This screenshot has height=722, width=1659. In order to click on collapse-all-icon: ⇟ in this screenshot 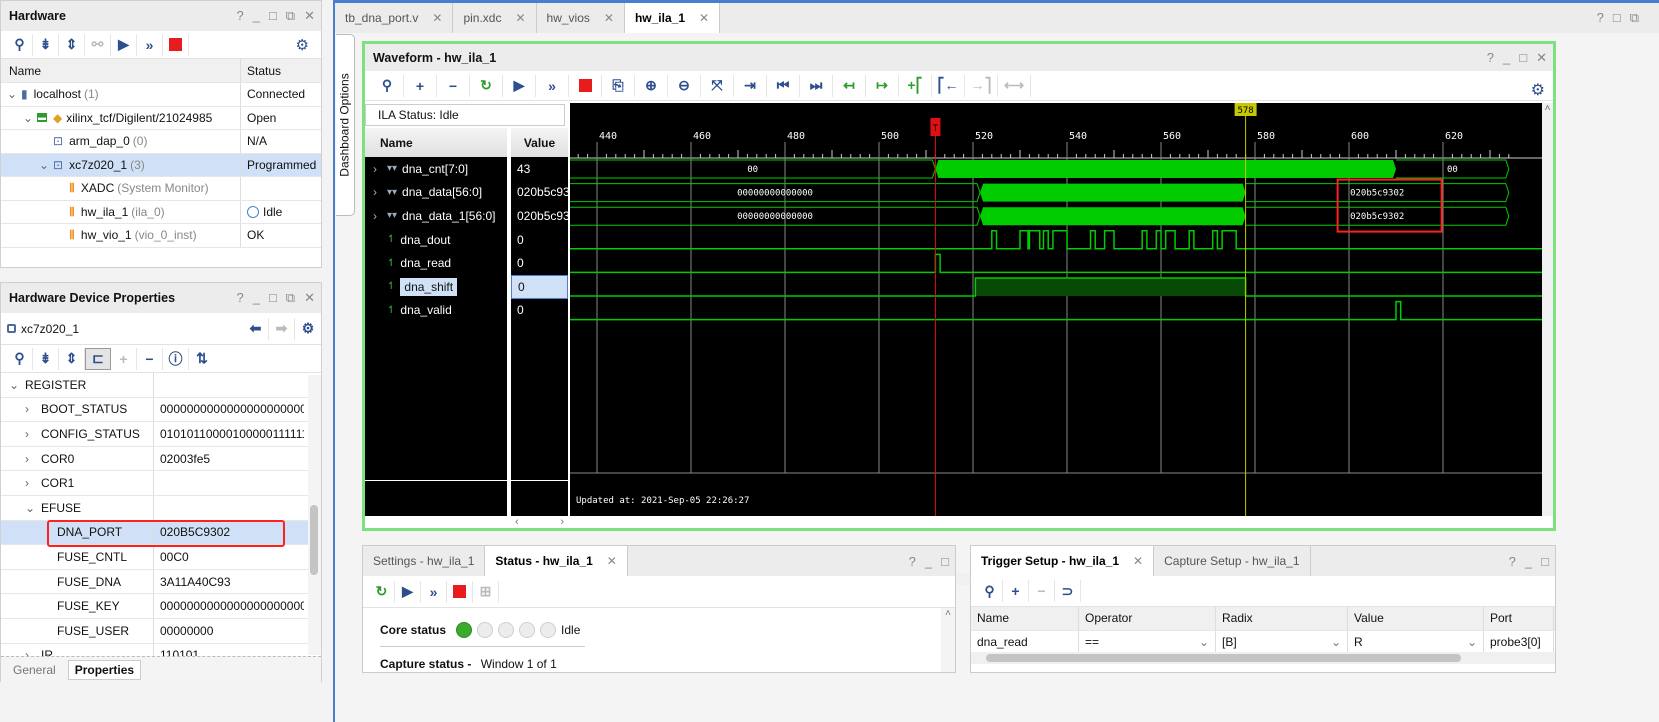, I will do `click(46, 44)`.